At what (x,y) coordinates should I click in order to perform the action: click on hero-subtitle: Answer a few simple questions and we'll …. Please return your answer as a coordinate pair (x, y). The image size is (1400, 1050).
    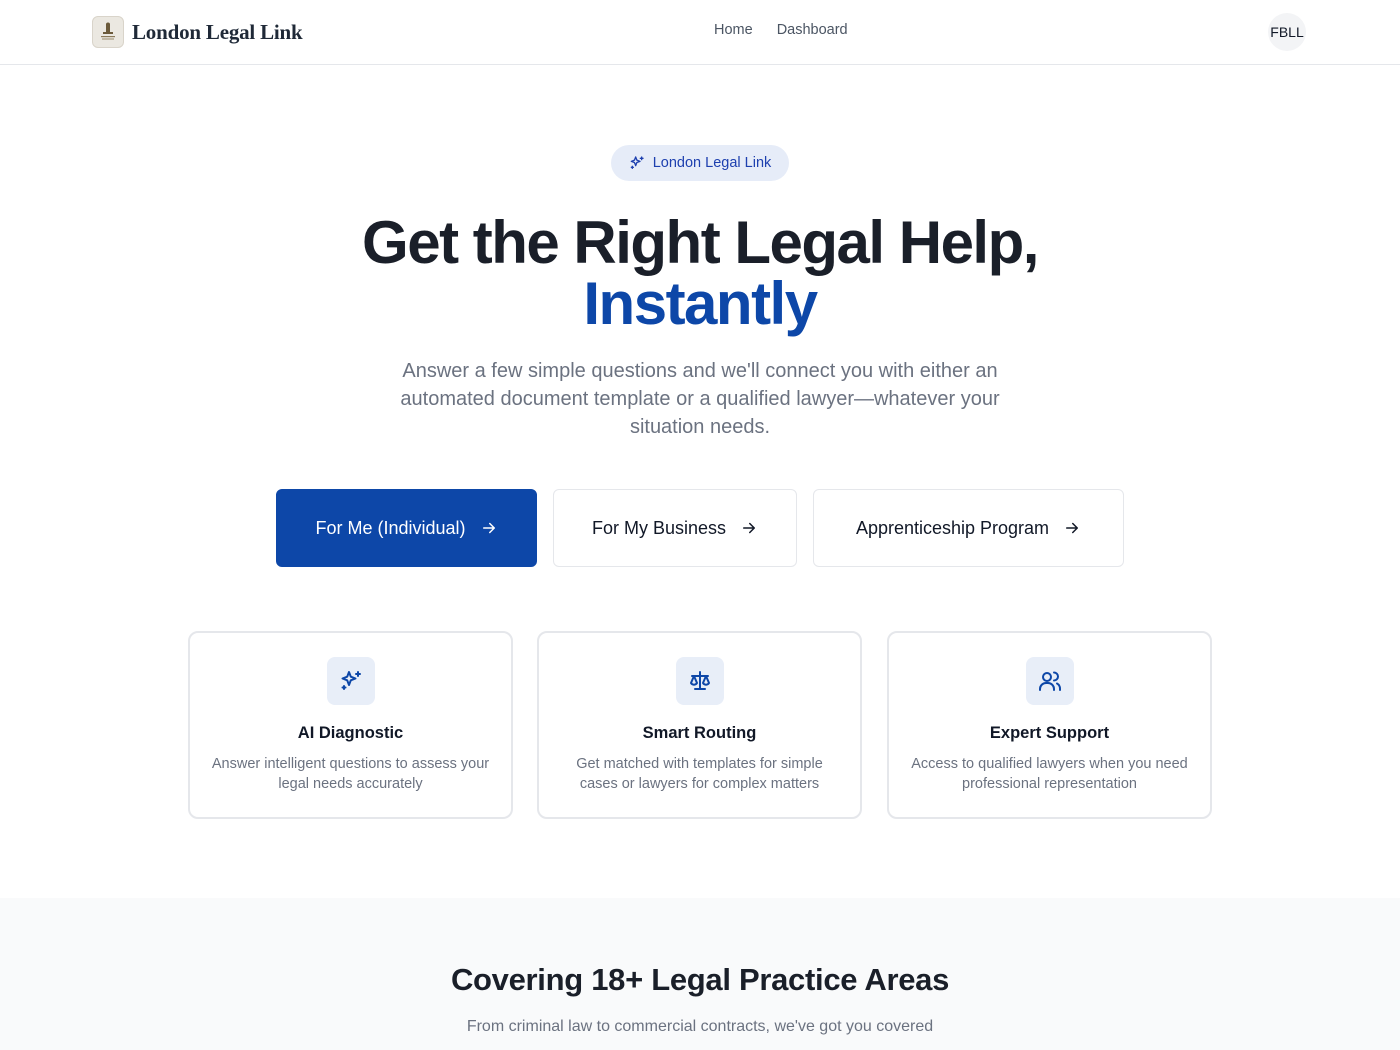
    Looking at the image, I should click on (700, 399).